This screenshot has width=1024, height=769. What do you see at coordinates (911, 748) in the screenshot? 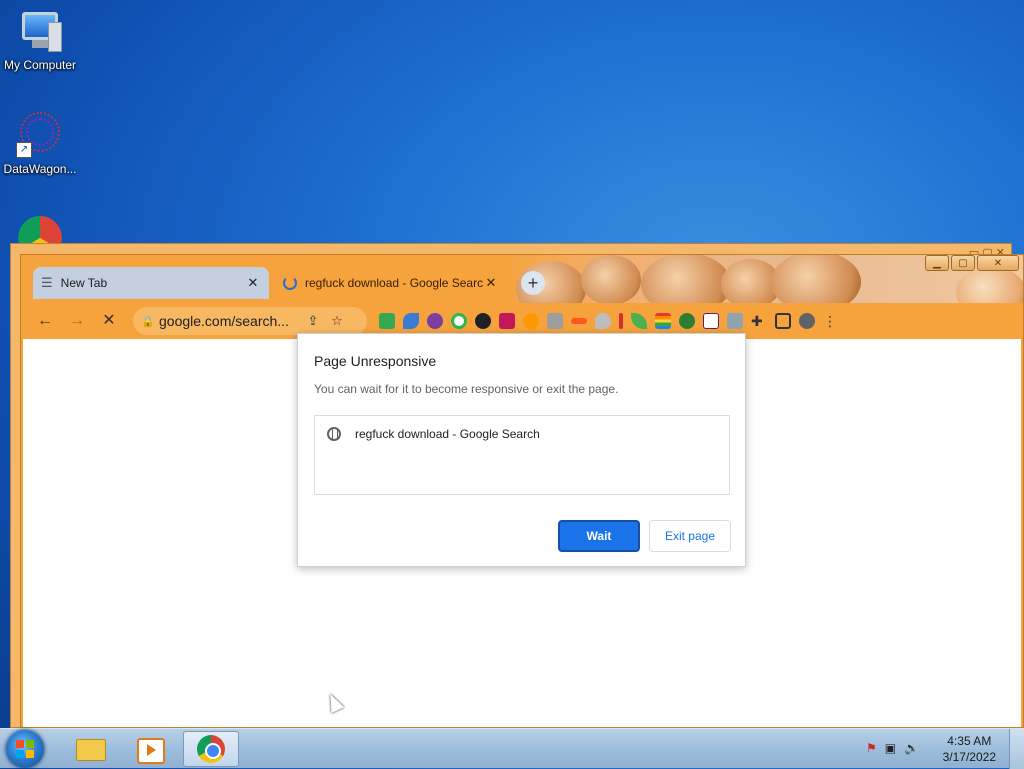
I see `volume-icon: 🔊` at bounding box center [911, 748].